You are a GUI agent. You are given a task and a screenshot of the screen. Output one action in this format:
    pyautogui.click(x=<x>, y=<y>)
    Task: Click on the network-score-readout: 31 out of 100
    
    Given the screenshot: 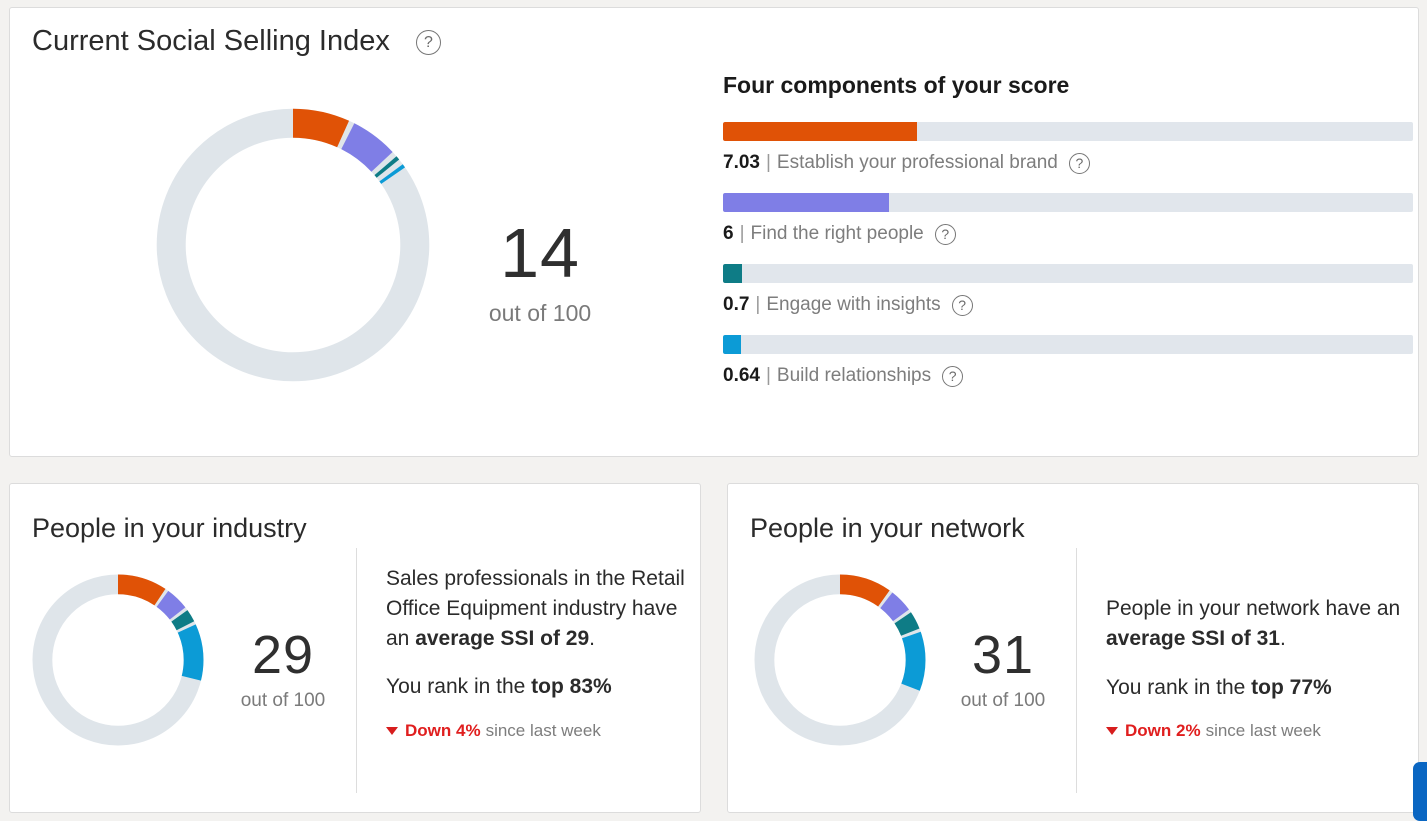 What is the action you would take?
    pyautogui.click(x=1003, y=670)
    